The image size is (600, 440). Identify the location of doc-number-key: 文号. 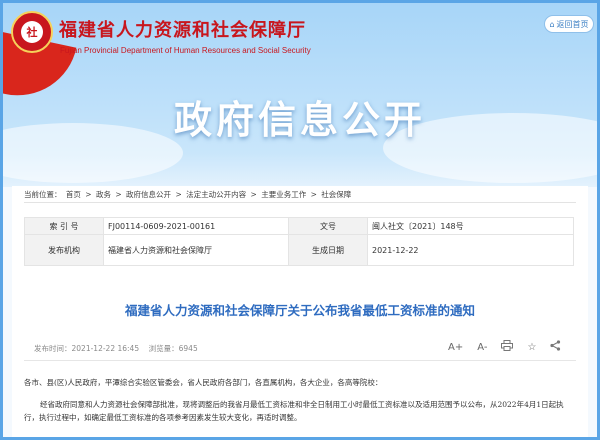
(328, 226).